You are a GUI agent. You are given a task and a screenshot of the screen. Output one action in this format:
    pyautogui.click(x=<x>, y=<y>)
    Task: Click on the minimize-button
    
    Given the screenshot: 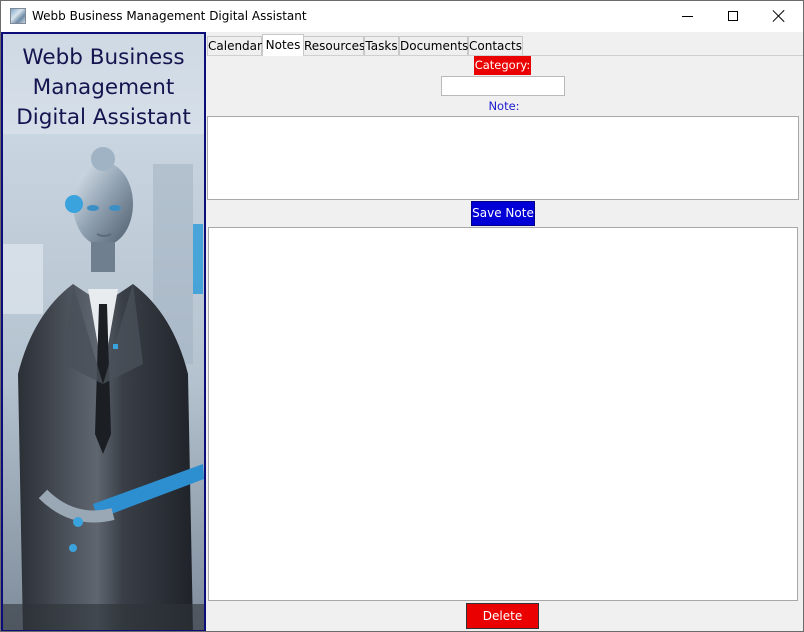 What is the action you would take?
    pyautogui.click(x=687, y=16)
    